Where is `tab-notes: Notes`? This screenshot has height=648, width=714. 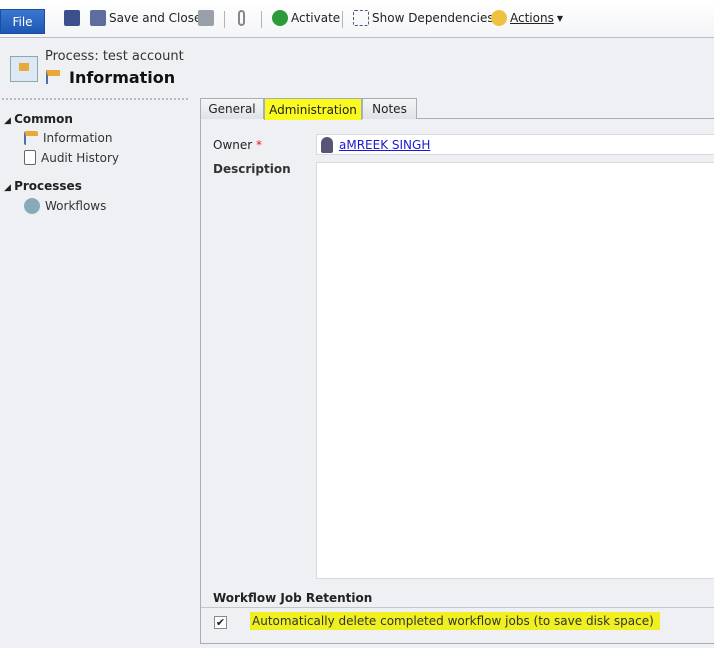 tab-notes: Notes is located at coordinates (389, 108).